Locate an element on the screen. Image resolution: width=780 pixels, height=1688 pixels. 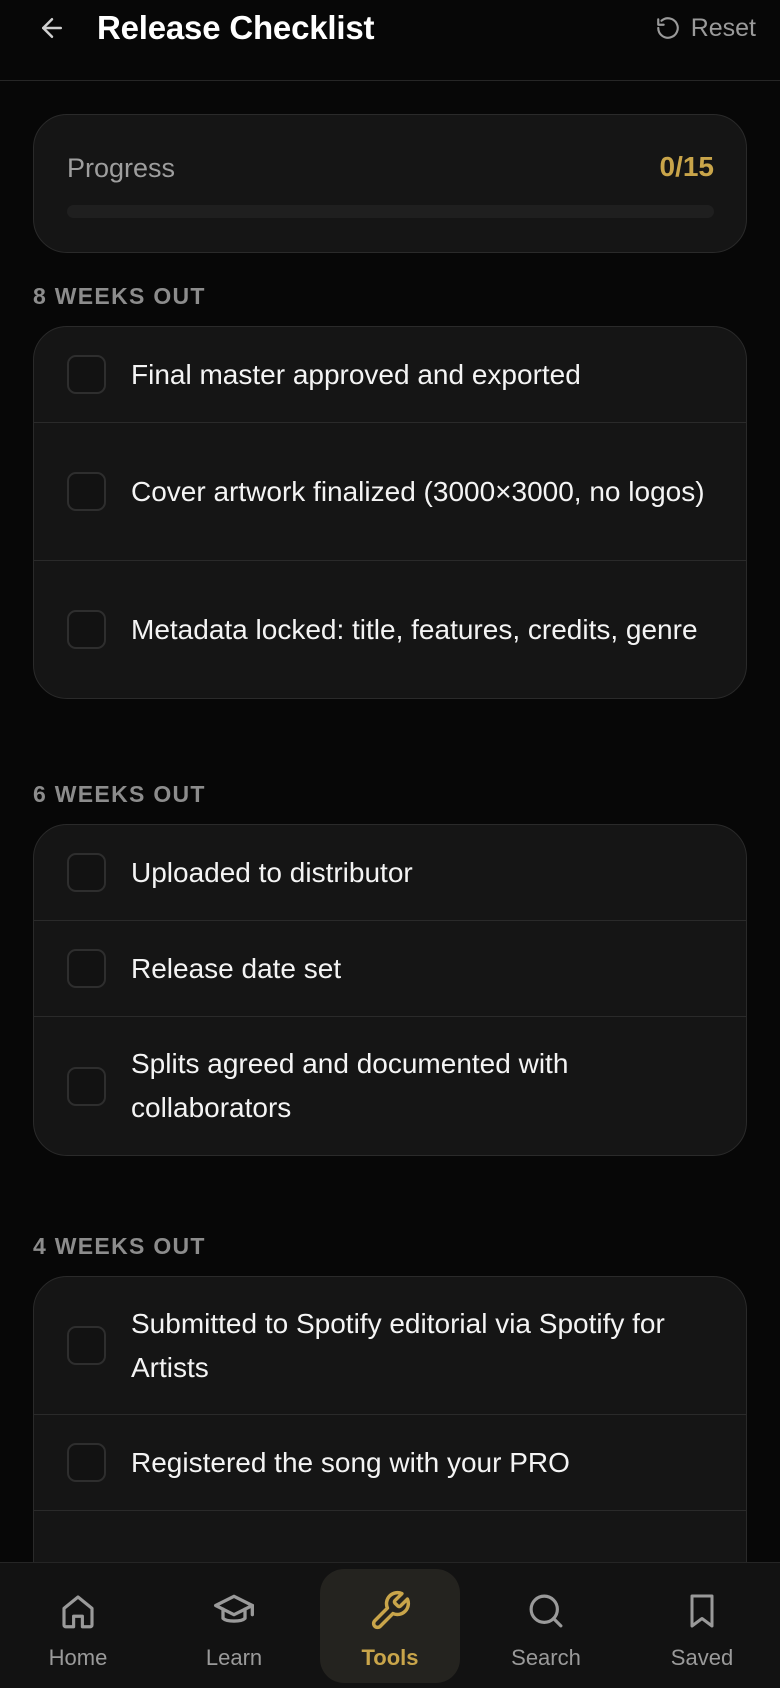
home-icon is located at coordinates (78, 1612).